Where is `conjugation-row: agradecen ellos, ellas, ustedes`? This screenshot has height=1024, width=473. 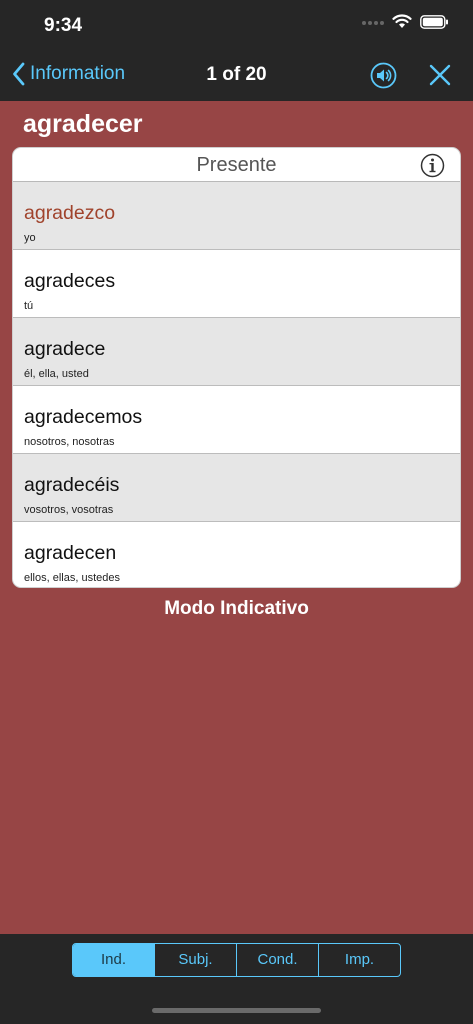 conjugation-row: agradecen ellos, ellas, ustedes is located at coordinates (236, 554).